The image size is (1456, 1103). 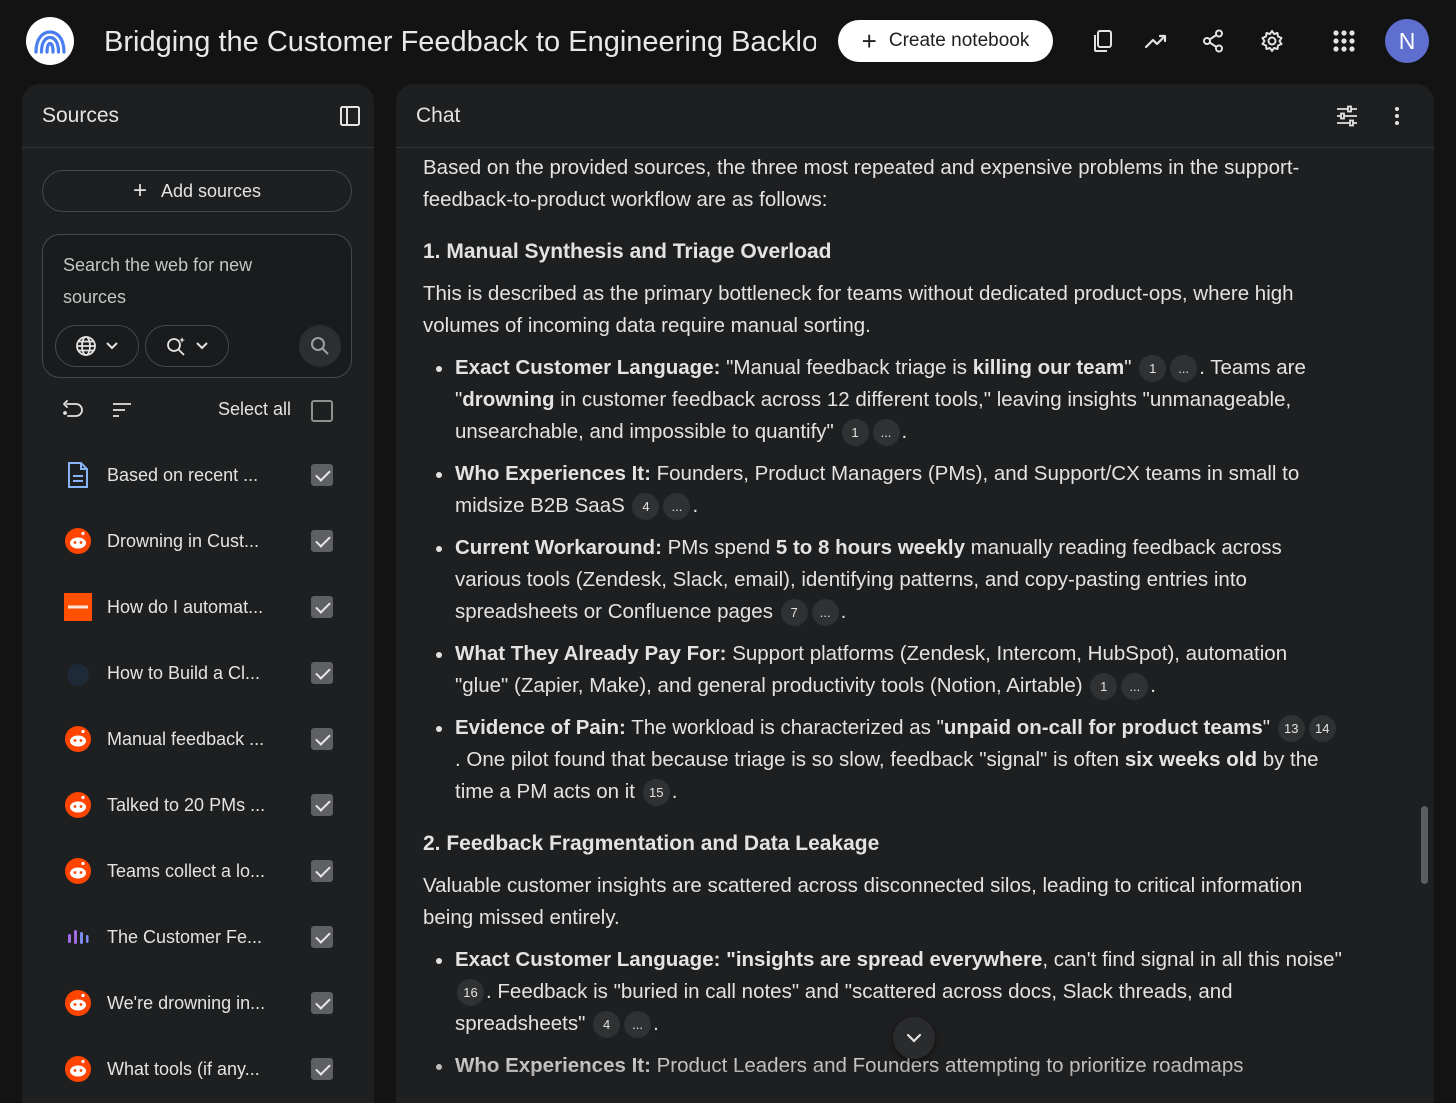 I want to click on analytics-trend-icon, so click(x=1156, y=41).